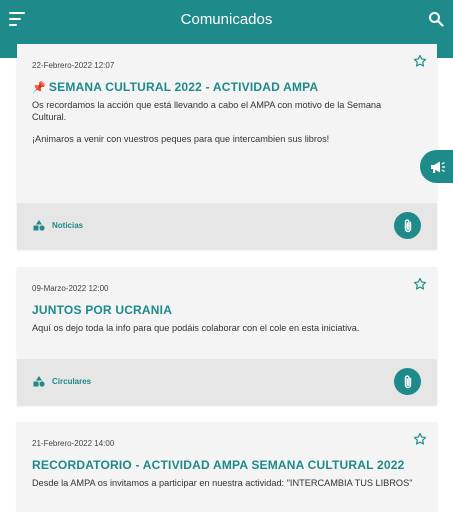 The image size is (453, 512). I want to click on category-tag: Circulares, so click(62, 381).